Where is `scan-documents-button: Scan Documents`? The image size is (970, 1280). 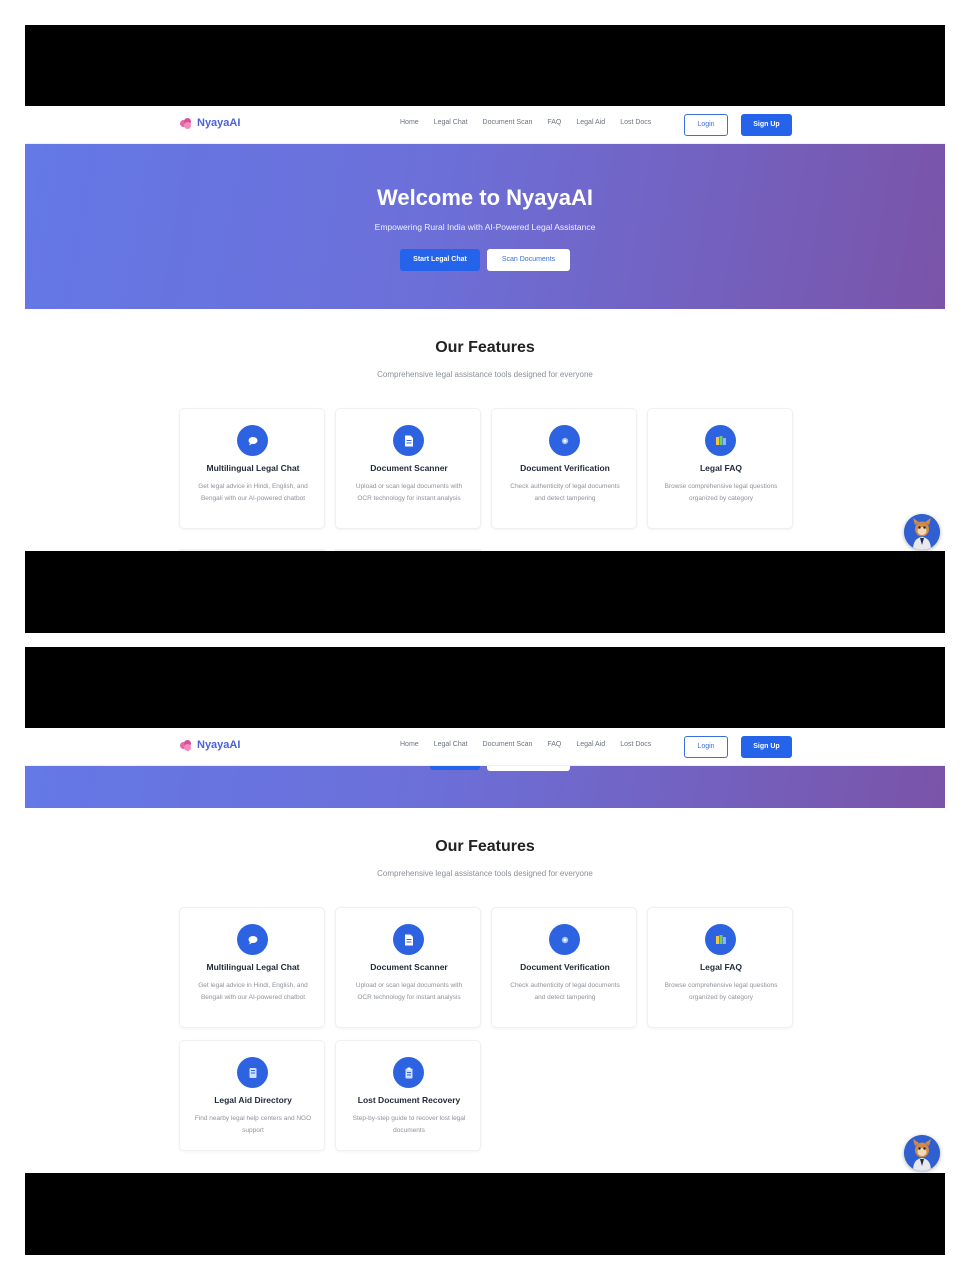 scan-documents-button: Scan Documents is located at coordinates (528, 260).